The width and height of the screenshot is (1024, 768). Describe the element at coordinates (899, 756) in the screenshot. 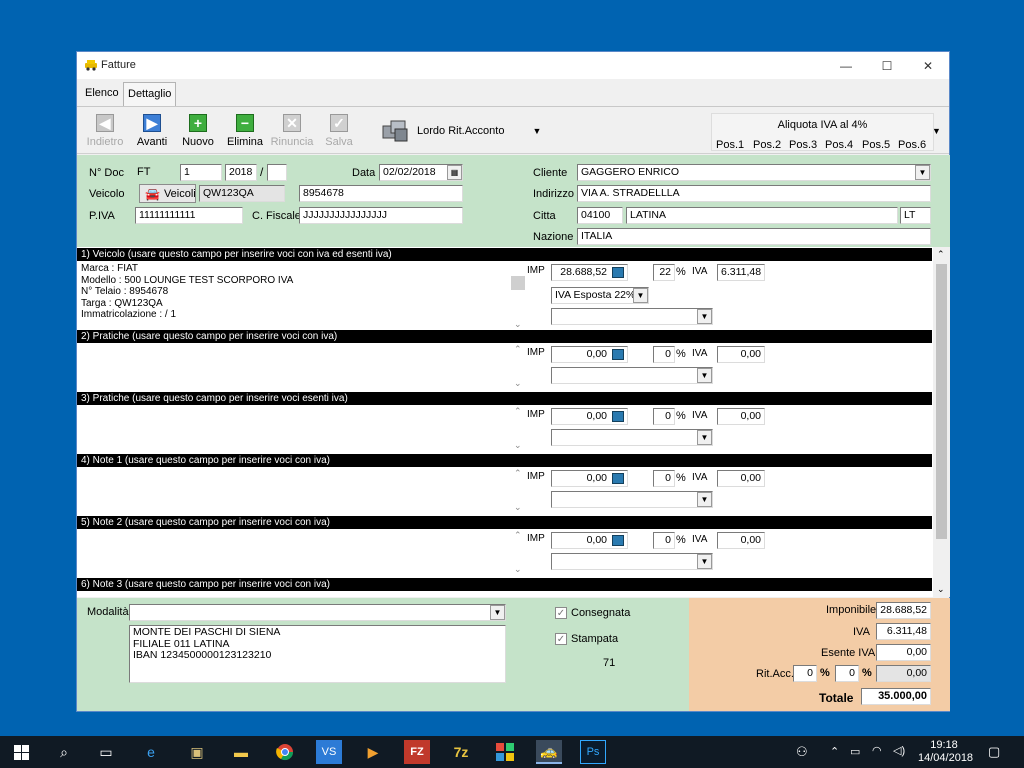

I see `volume-icon: ◁)` at that location.